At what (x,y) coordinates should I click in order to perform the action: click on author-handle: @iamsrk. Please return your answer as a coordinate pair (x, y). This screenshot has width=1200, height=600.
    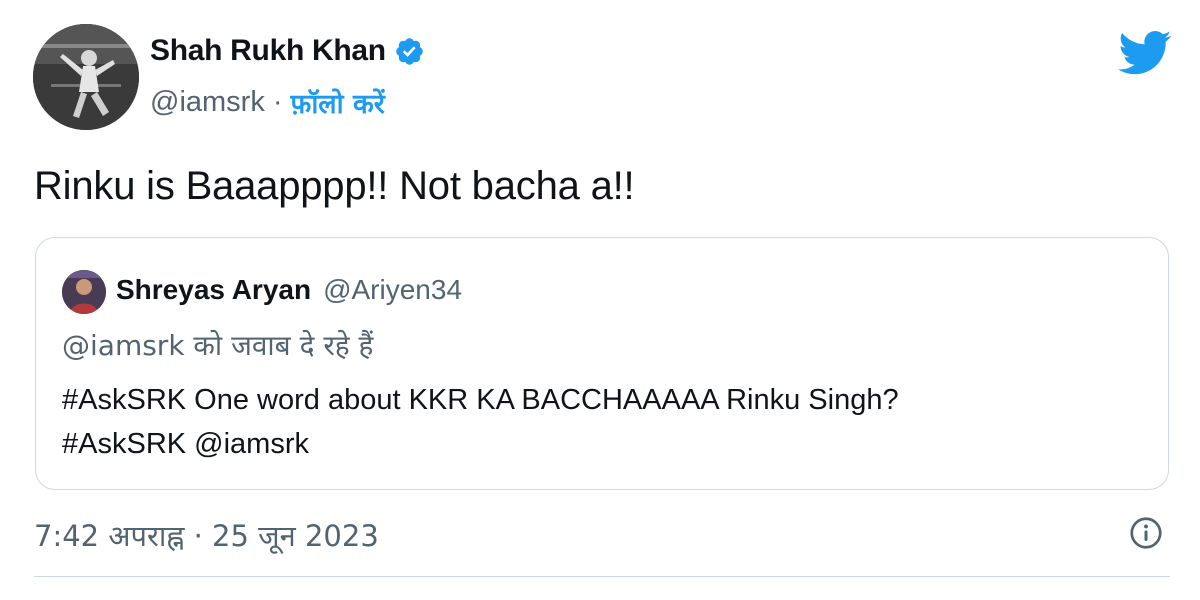
    Looking at the image, I should click on (207, 102).